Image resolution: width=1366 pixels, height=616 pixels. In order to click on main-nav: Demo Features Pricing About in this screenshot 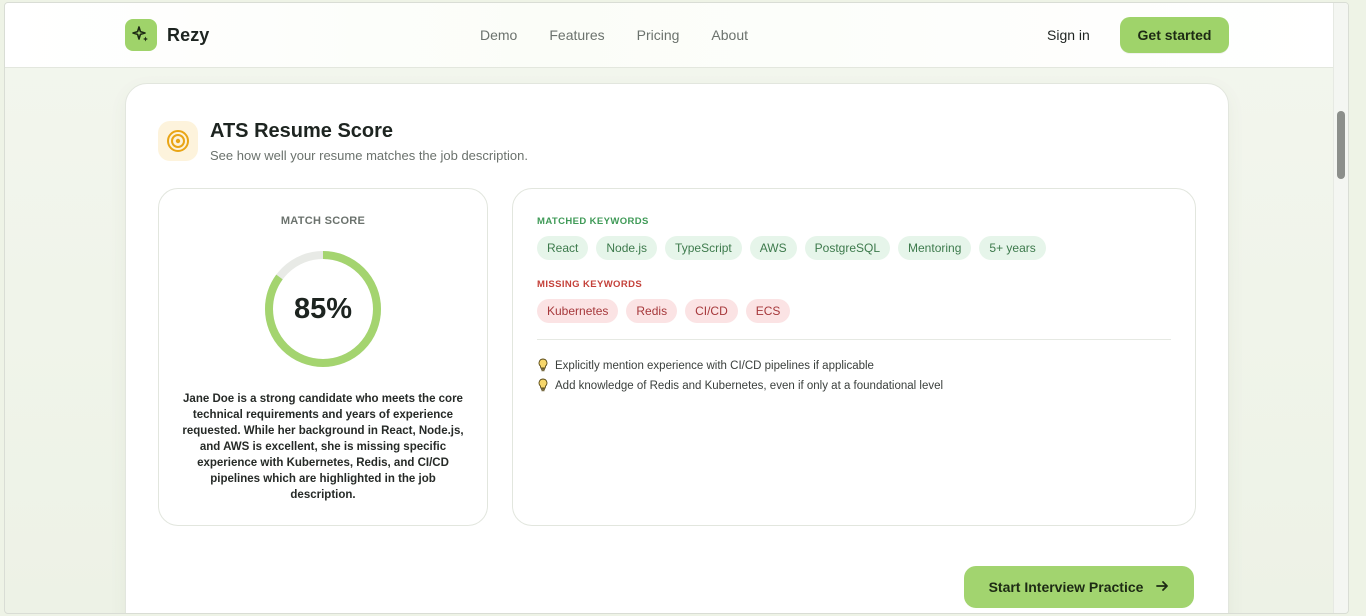, I will do `click(614, 35)`.